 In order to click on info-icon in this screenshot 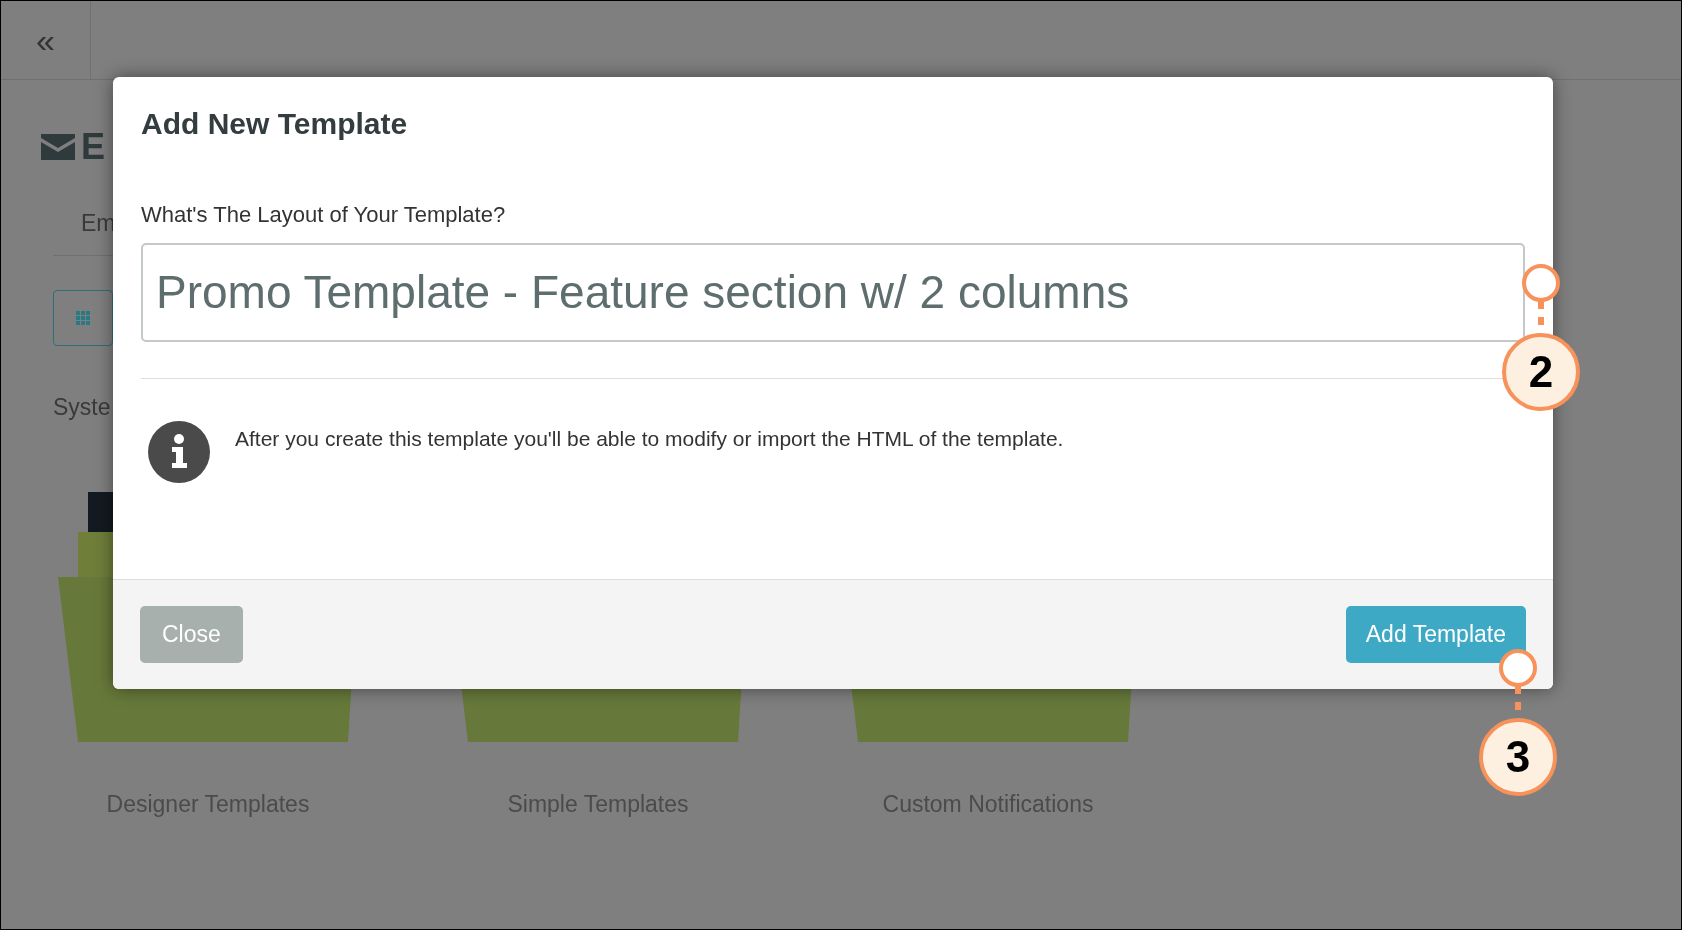, I will do `click(179, 452)`.